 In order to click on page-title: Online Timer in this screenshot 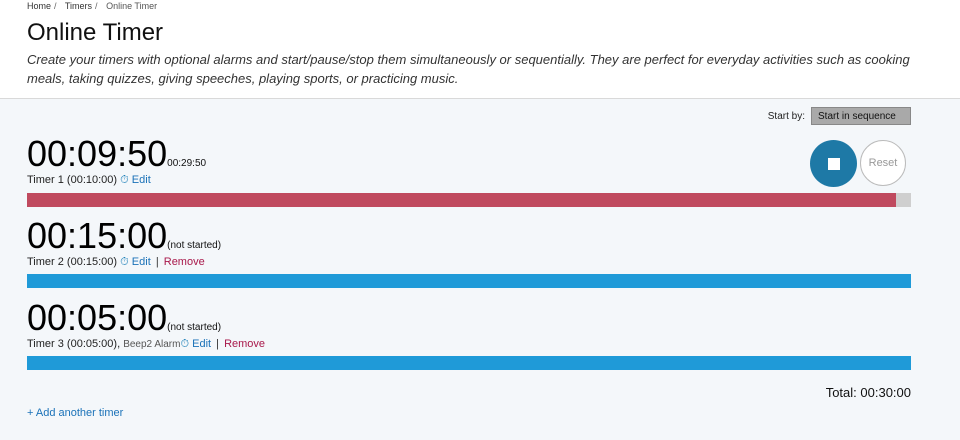, I will do `click(95, 32)`.